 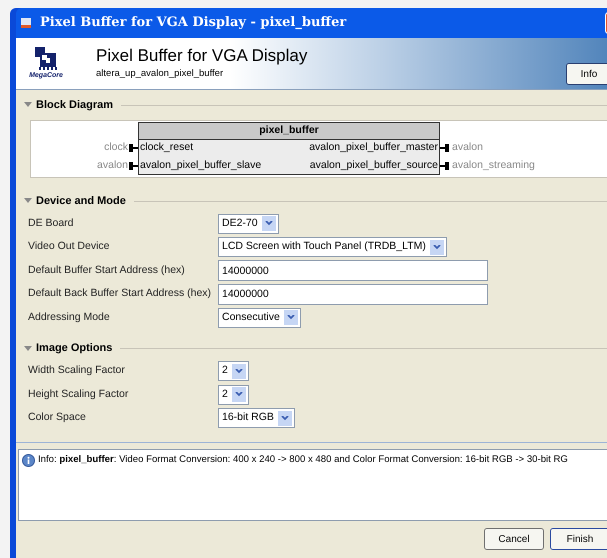 I want to click on dropdown: Consecutive, so click(x=259, y=318).